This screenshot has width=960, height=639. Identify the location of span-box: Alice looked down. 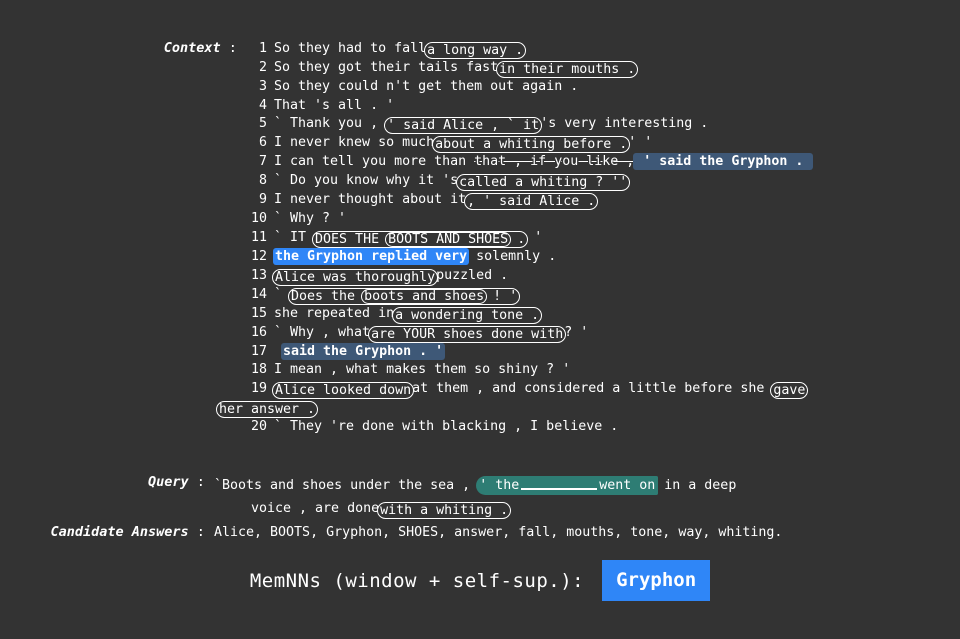
(343, 390).